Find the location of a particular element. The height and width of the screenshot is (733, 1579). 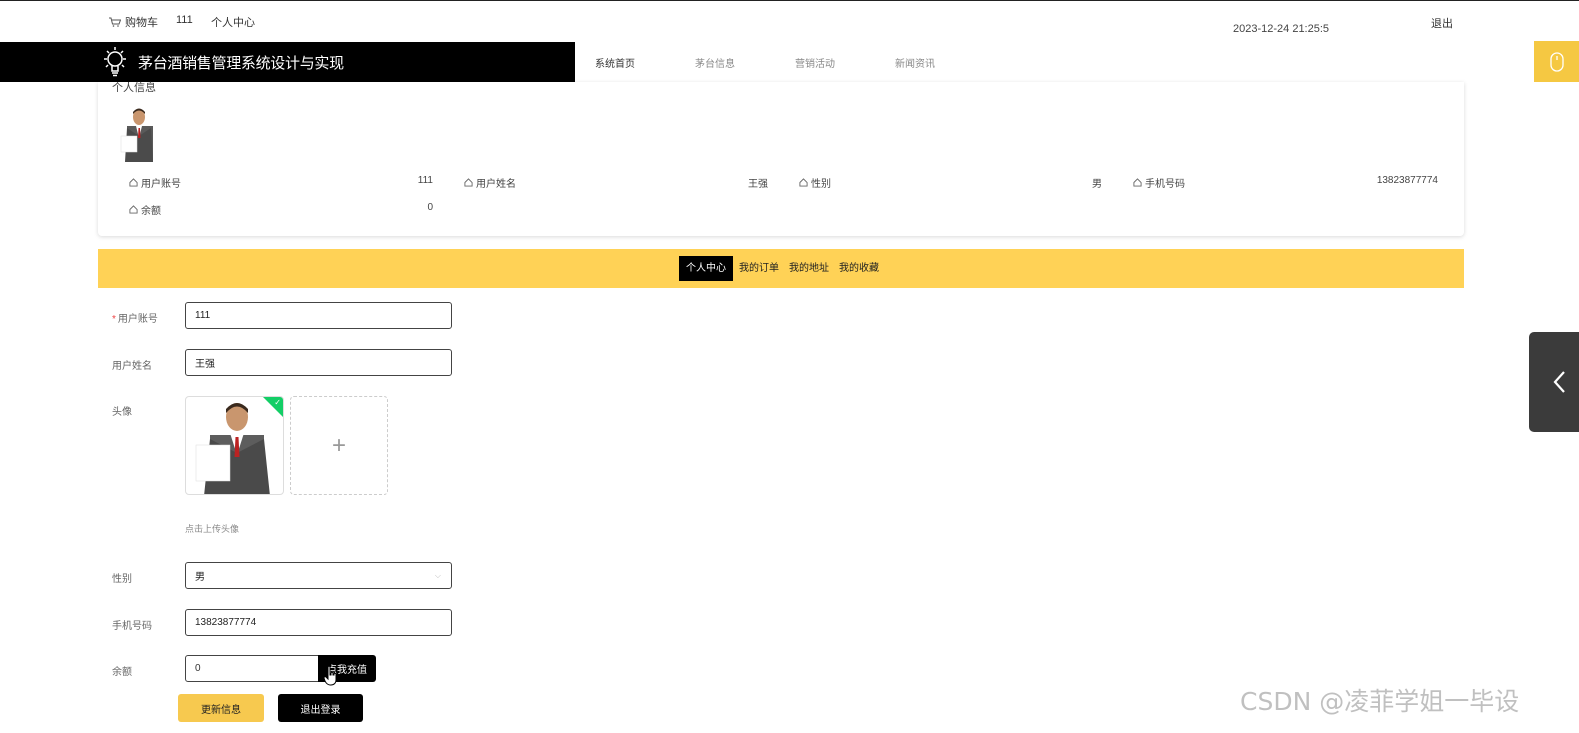

user-tabs-bar: 个人中心 我的订单 我的地址 我的收藏 is located at coordinates (781, 268).